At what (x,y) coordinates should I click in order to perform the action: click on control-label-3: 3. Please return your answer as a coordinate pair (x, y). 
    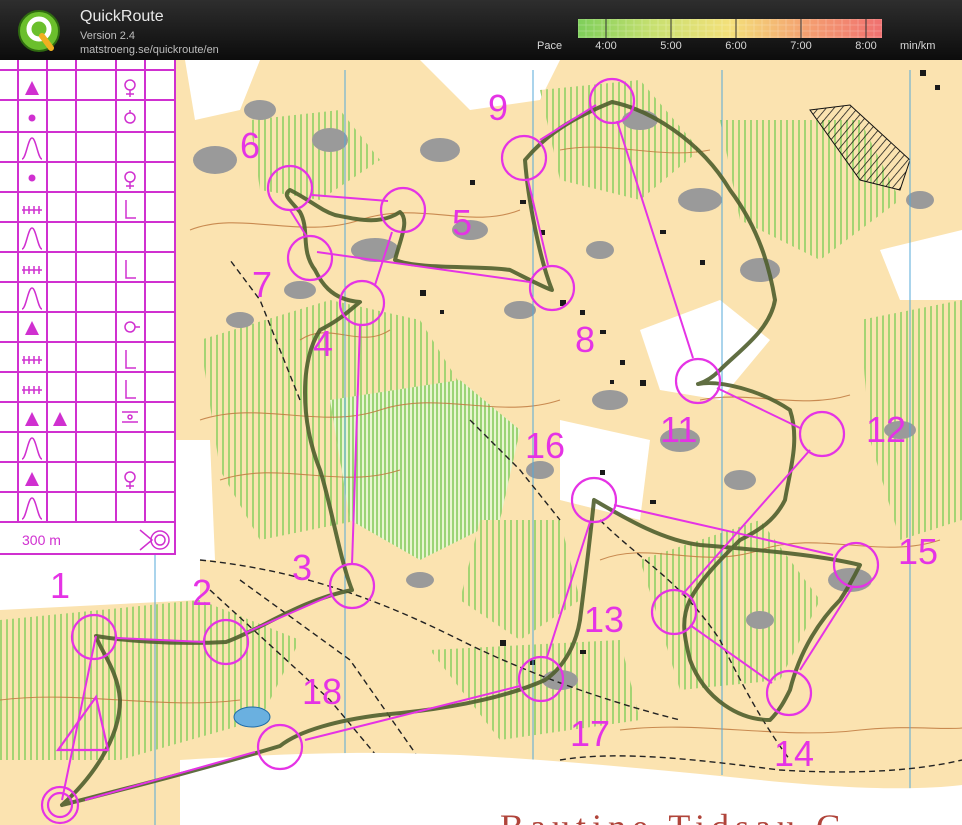
    Looking at the image, I should click on (302, 567).